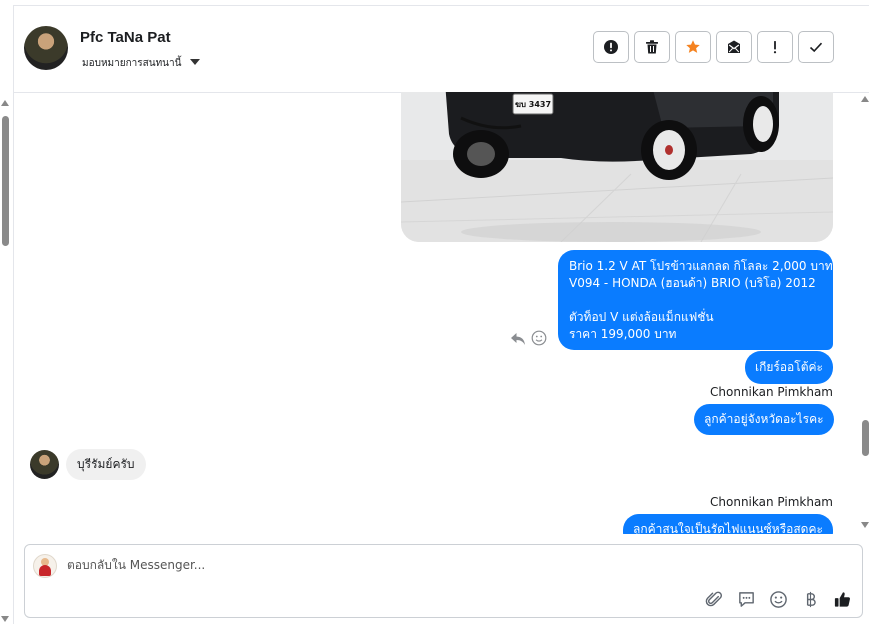 The width and height of the screenshot is (869, 624). I want to click on thumbs-up-icon, so click(842, 599).